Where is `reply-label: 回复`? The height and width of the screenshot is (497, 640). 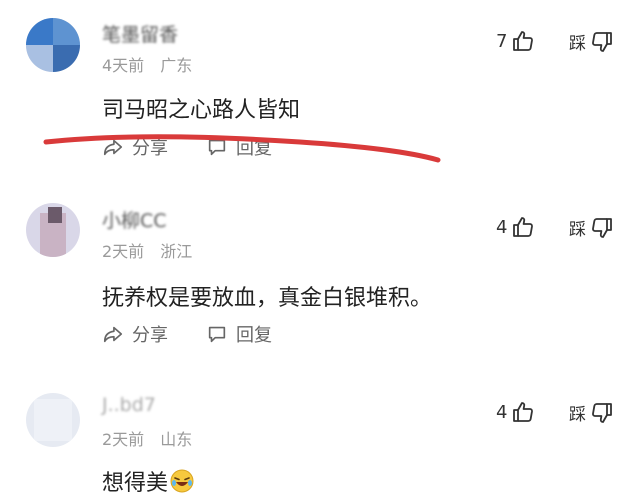 reply-label: 回复 is located at coordinates (254, 335).